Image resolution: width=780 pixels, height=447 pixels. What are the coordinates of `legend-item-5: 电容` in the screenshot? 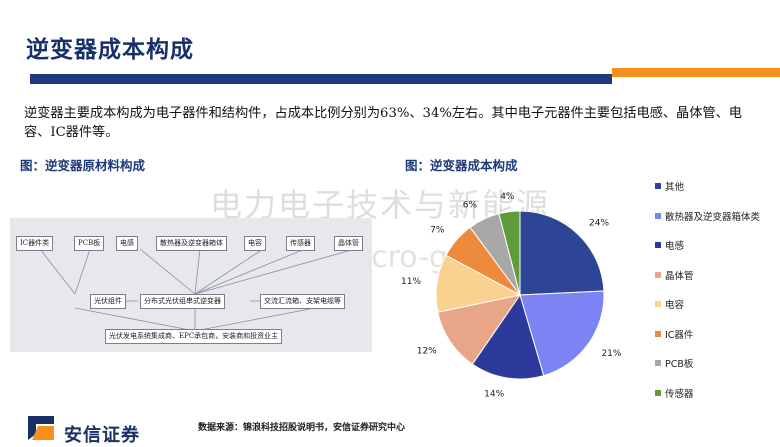 It's located at (669, 306).